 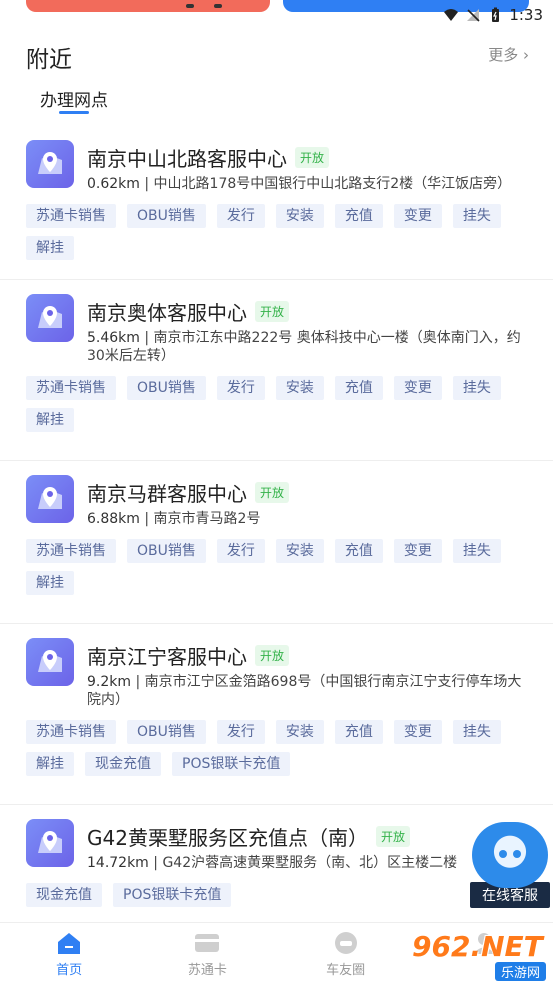 I want to click on more-link: 更多 ›, so click(x=508, y=54).